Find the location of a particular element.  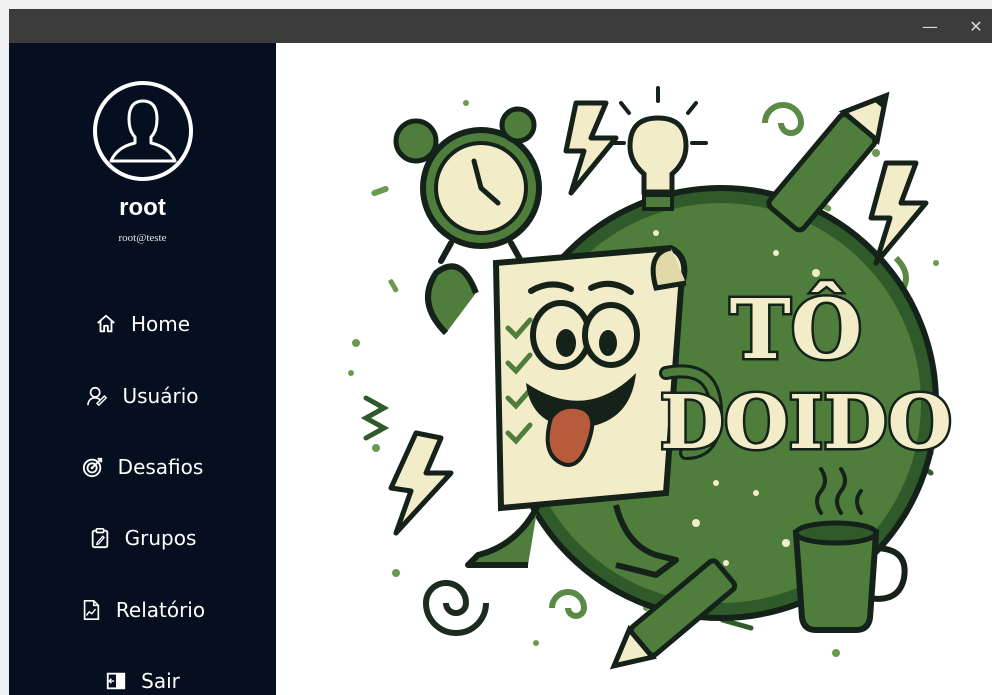

user-email: root@teste is located at coordinates (142, 238).